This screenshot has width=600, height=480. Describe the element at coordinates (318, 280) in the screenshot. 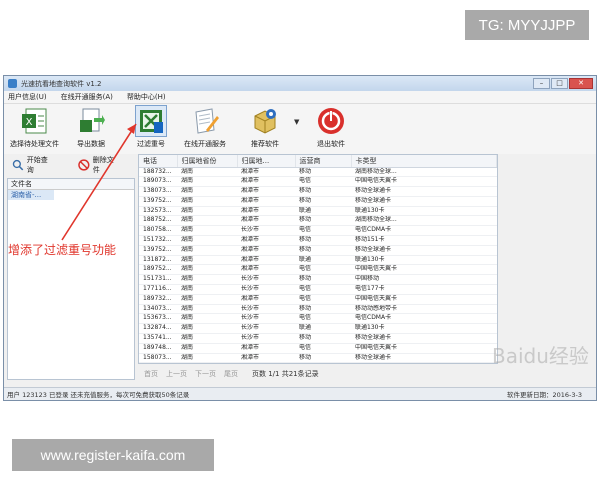

I see `table-row: 151731... 湖南 长沙市 移动 中国移动` at that location.